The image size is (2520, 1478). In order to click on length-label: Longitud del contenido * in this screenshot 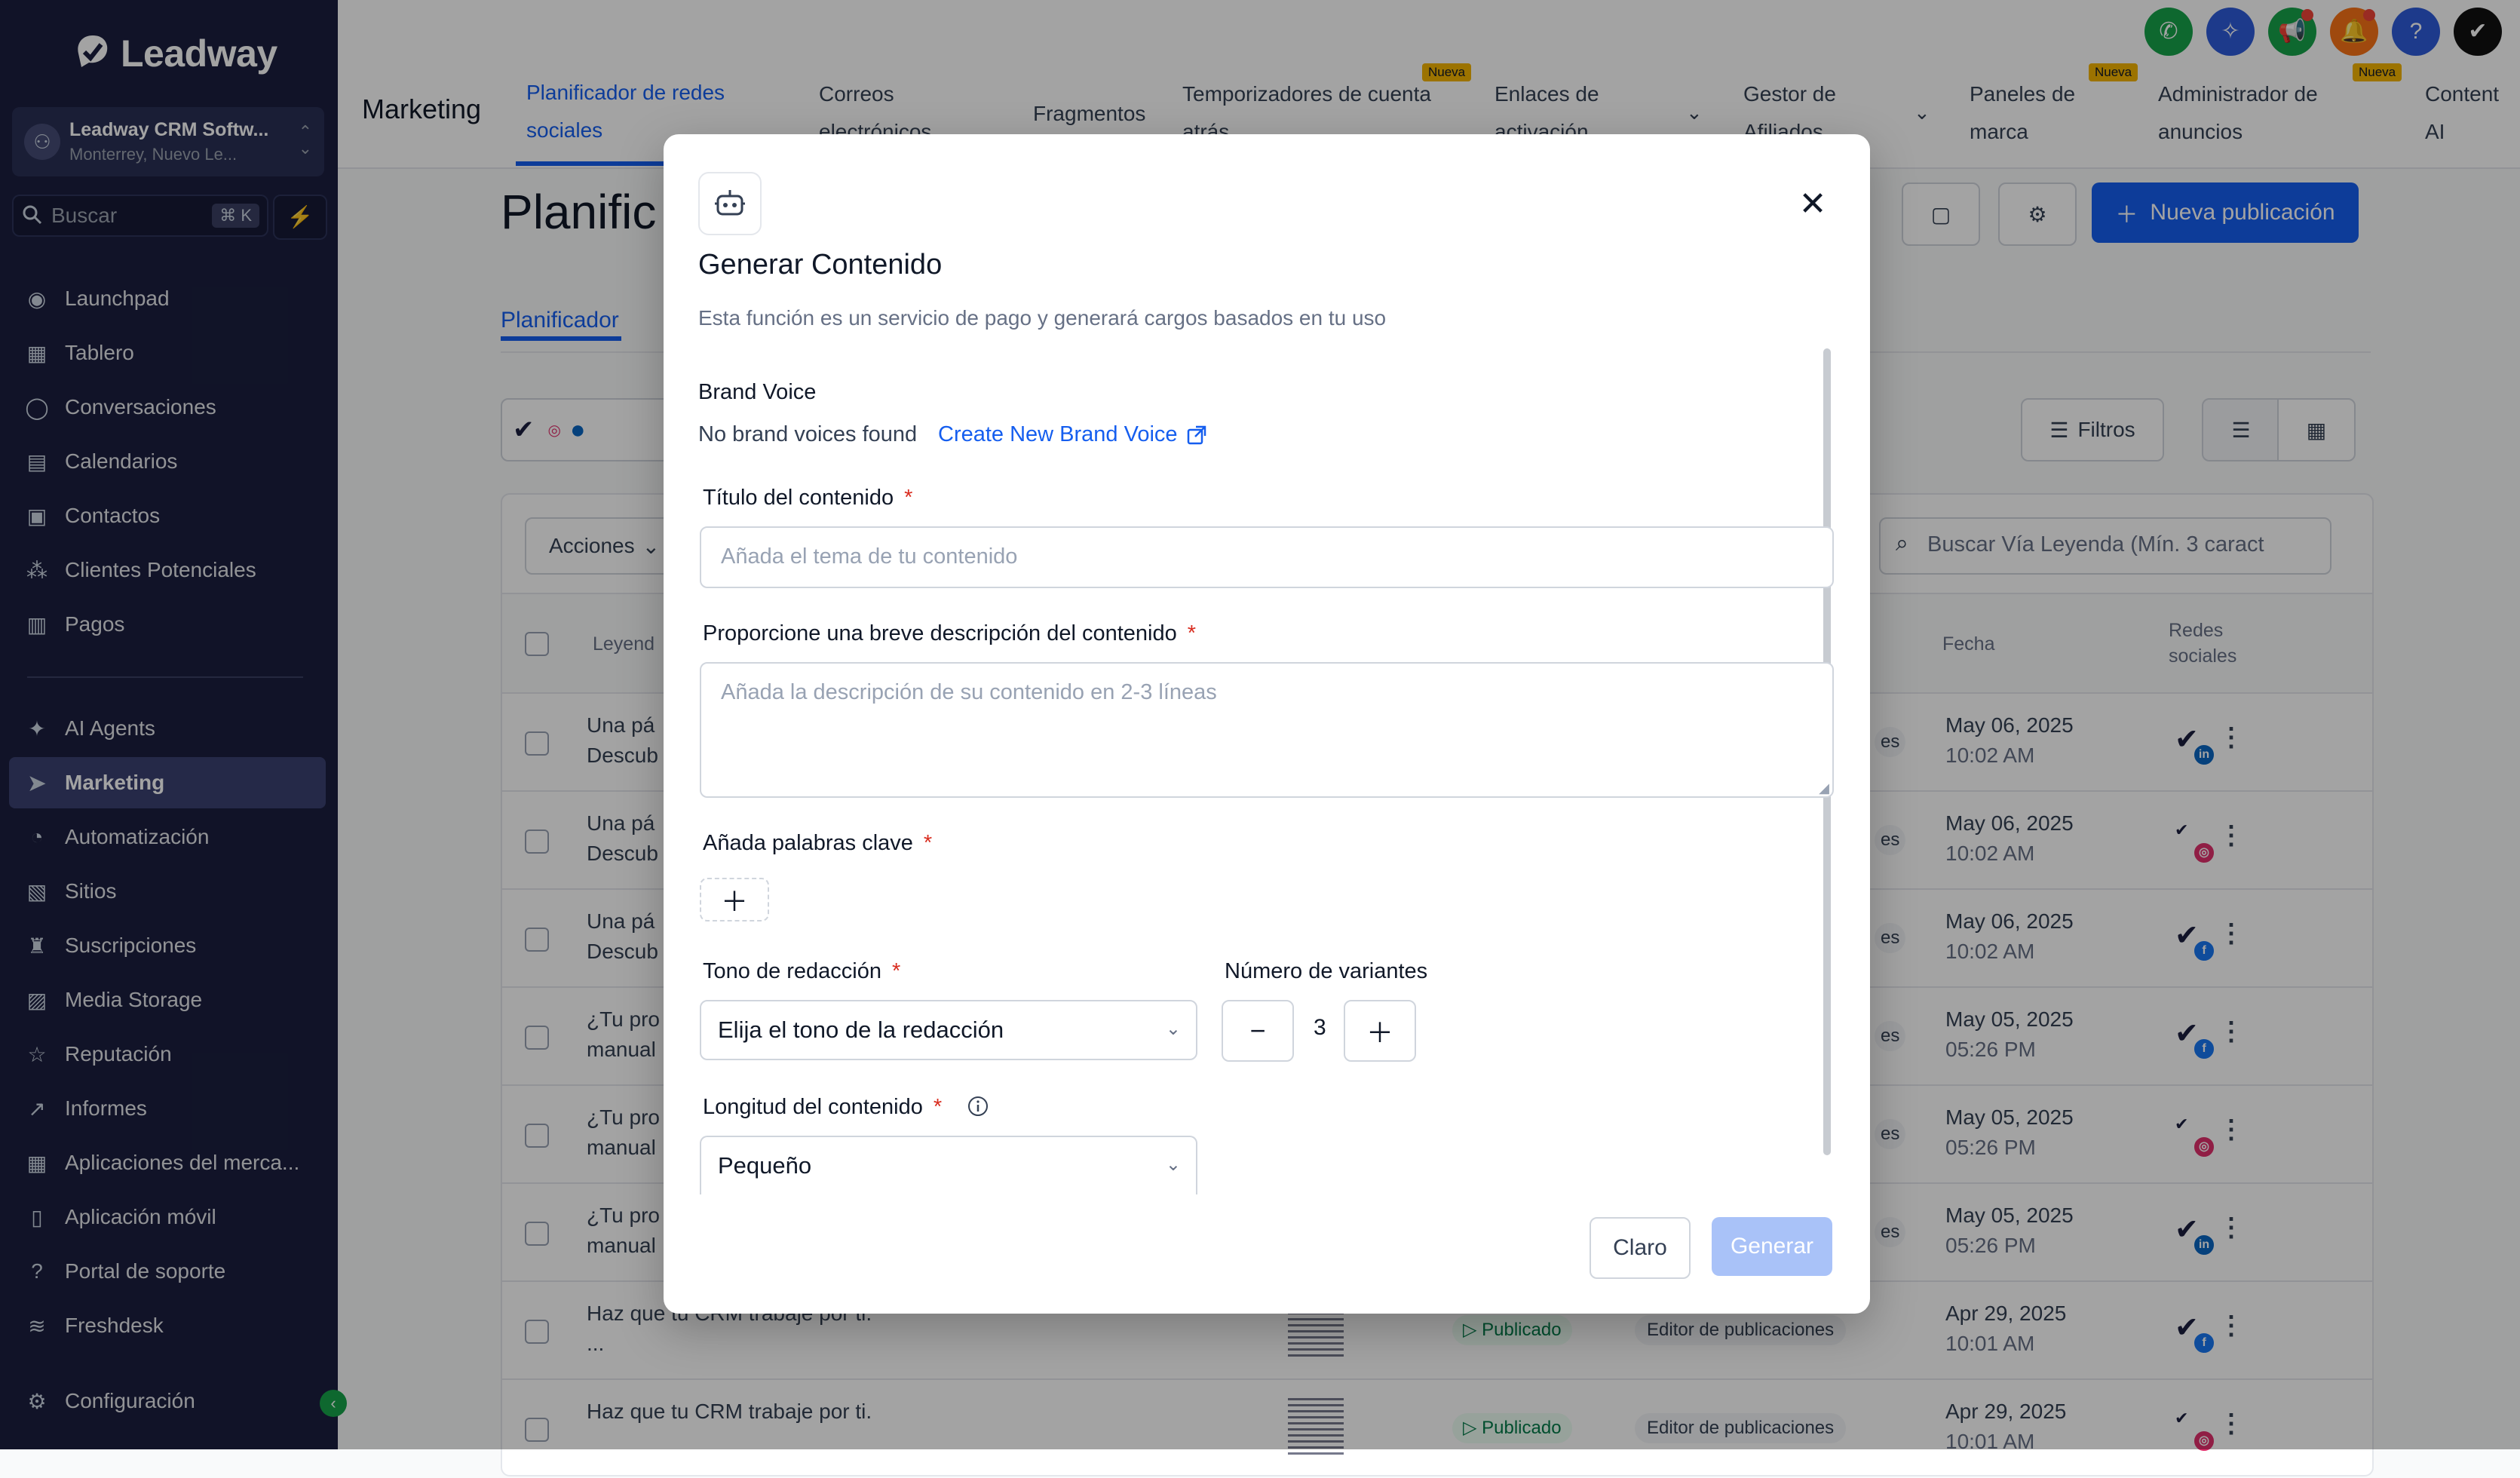, I will do `click(845, 1108)`.